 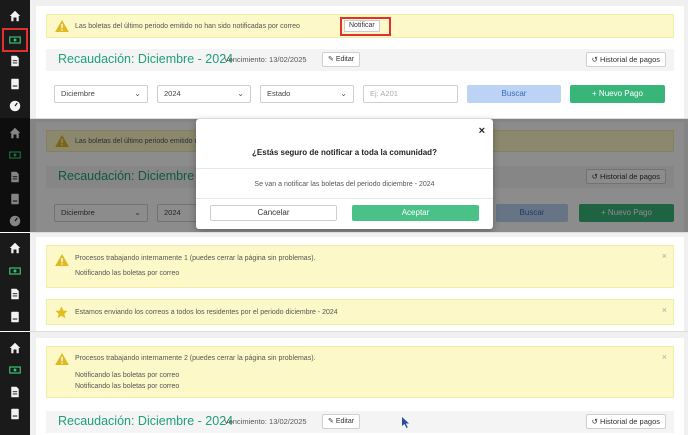 I want to click on search-input: Ej: A201, so click(x=410, y=94).